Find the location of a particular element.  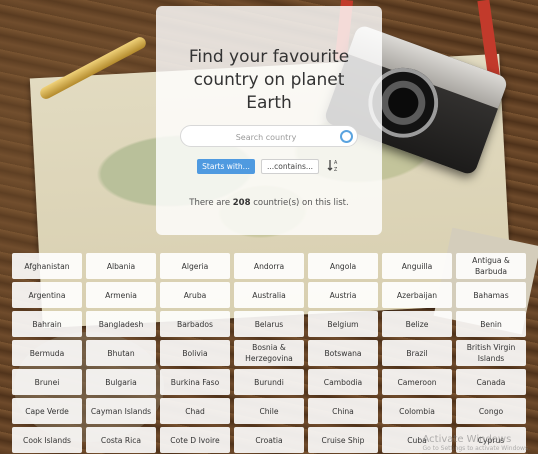

country-tile: British Virgin Islands is located at coordinates (491, 353).